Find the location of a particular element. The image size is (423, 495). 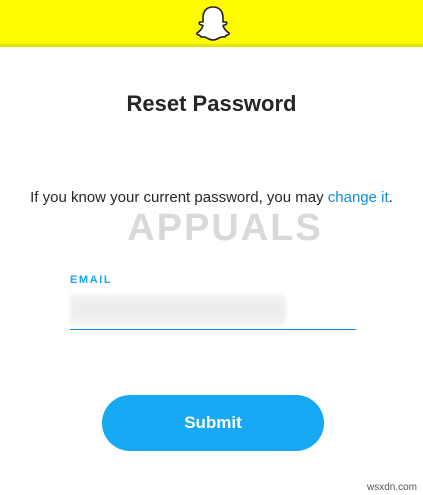

email-label: EMAIL is located at coordinates (91, 280).